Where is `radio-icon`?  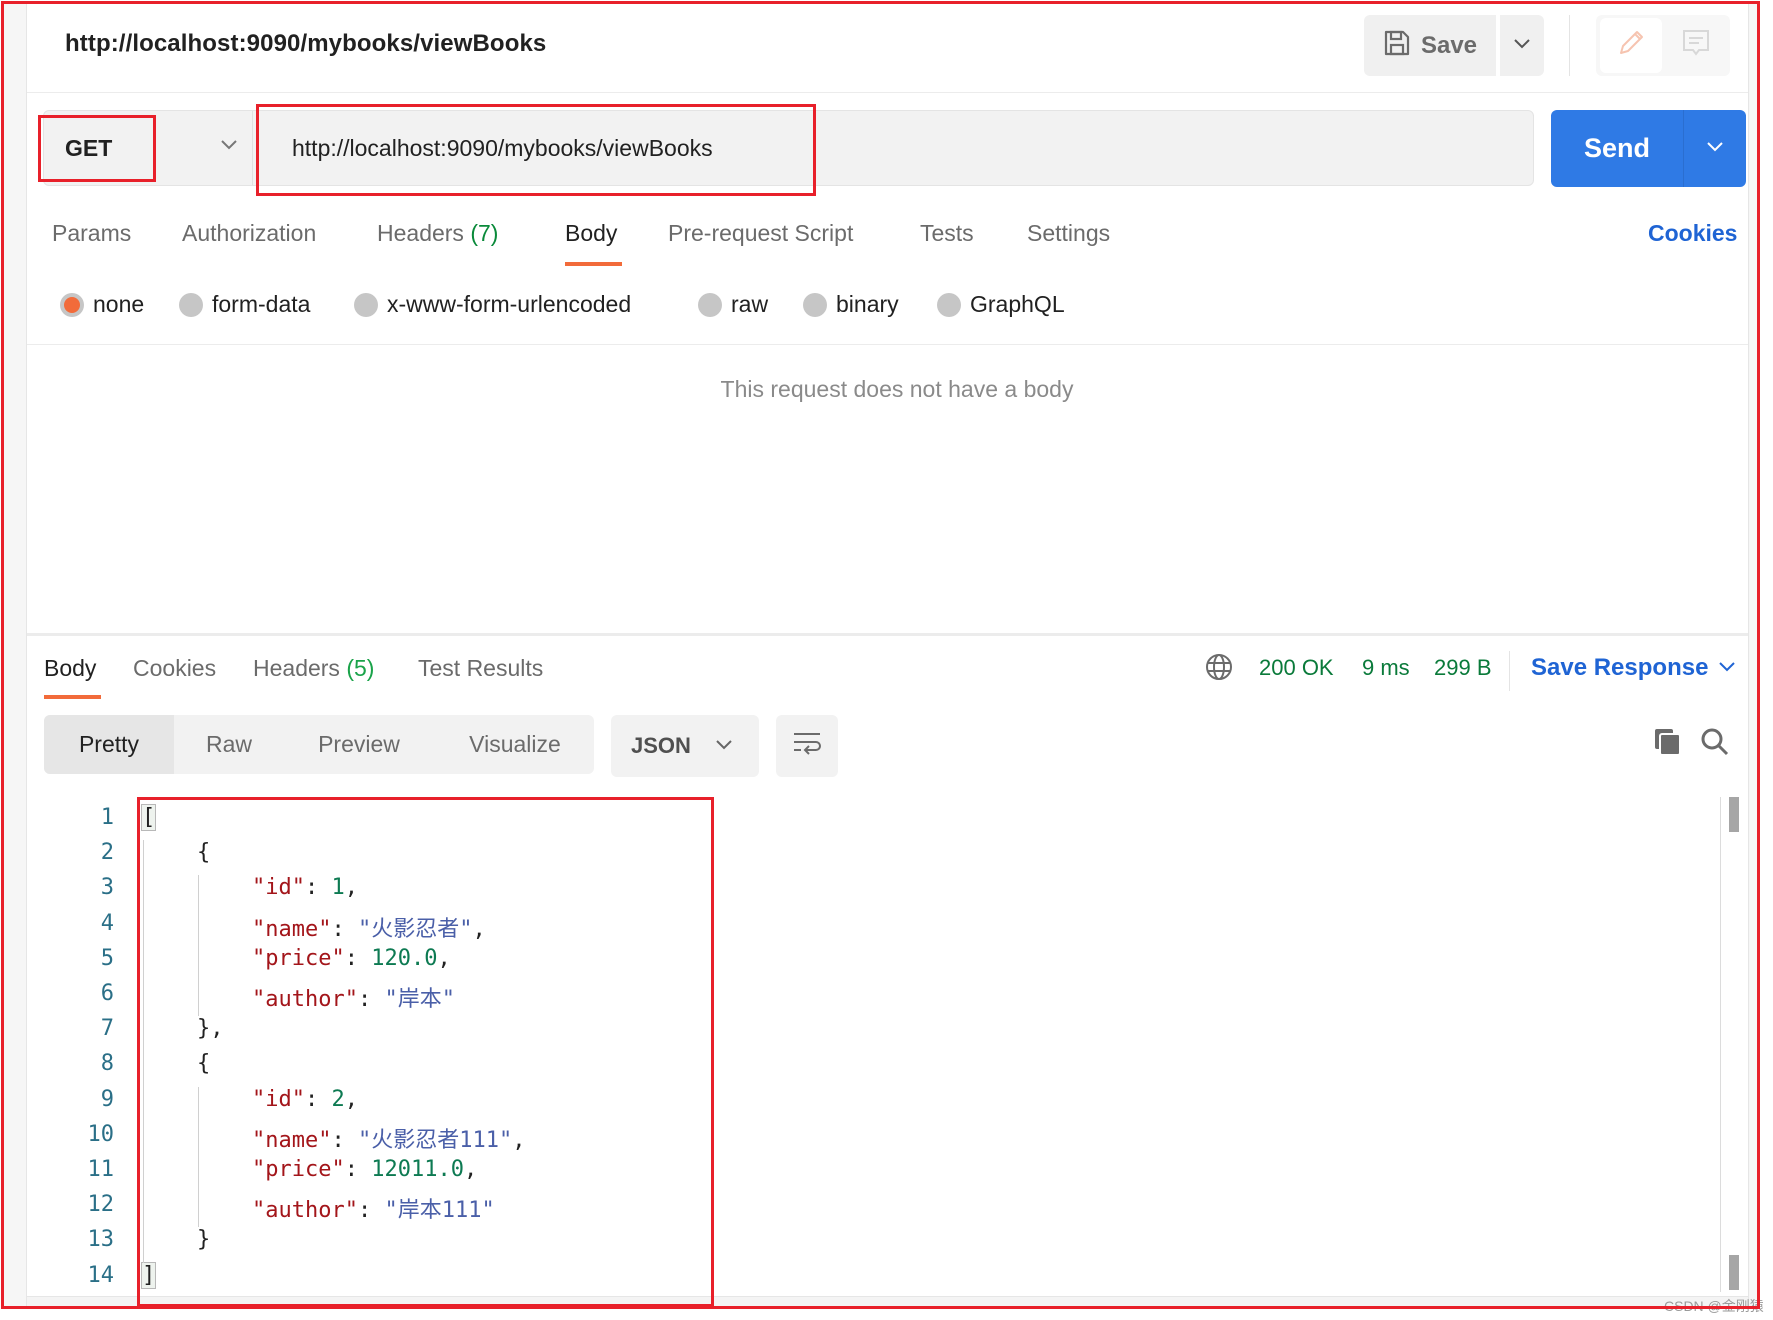
radio-icon is located at coordinates (949, 304).